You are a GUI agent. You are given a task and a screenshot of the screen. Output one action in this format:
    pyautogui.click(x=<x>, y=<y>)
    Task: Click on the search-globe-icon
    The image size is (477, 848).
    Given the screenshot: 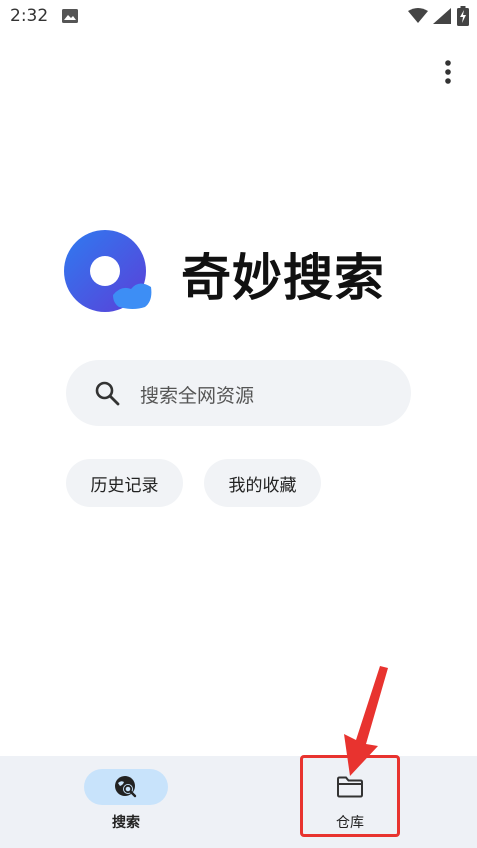 What is the action you would take?
    pyautogui.click(x=126, y=787)
    